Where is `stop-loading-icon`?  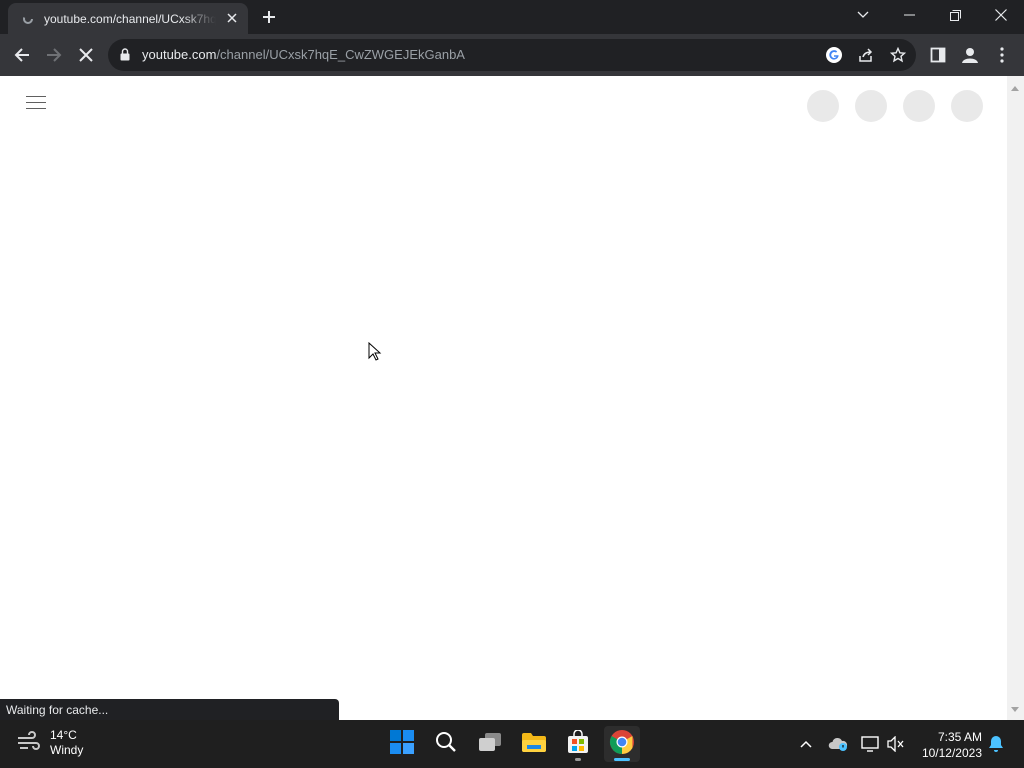
stop-loading-icon is located at coordinates (86, 55).